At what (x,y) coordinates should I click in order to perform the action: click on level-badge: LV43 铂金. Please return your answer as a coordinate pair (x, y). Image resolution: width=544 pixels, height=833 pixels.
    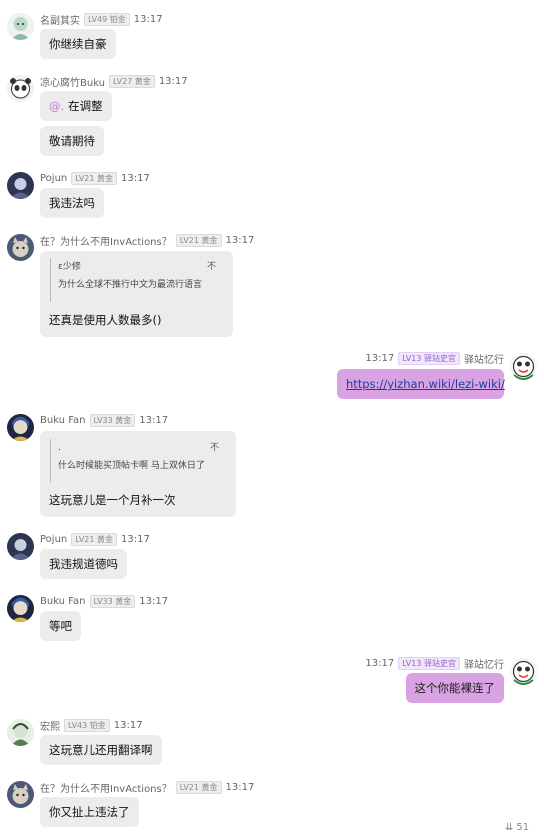
    Looking at the image, I should click on (87, 725).